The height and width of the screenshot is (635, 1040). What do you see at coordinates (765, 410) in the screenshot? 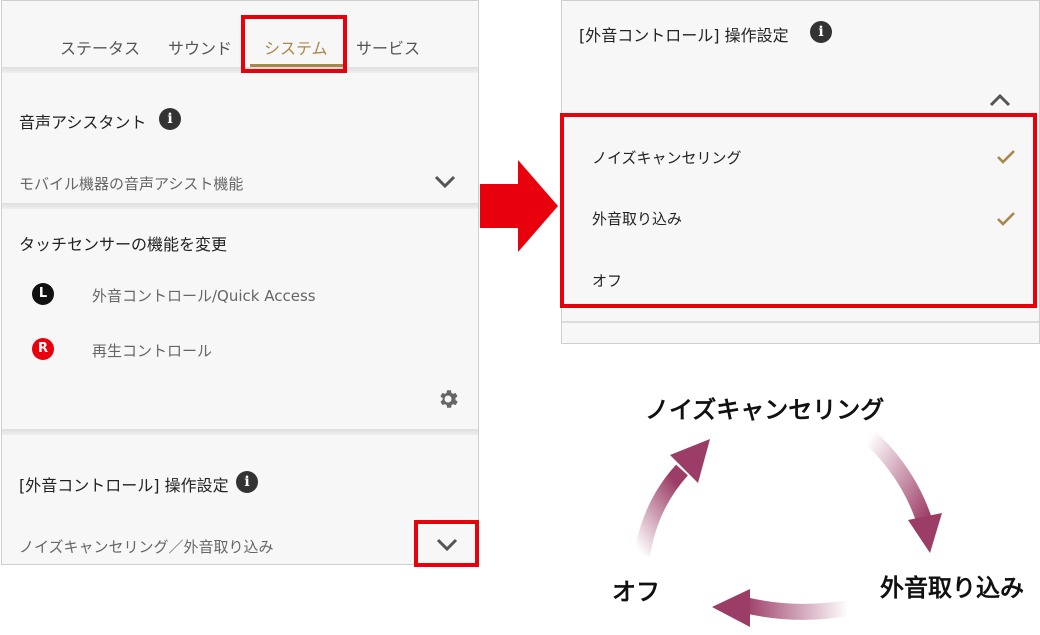
I see `cycle-label-noise-cancelling: ノイズキャンセリング` at bounding box center [765, 410].